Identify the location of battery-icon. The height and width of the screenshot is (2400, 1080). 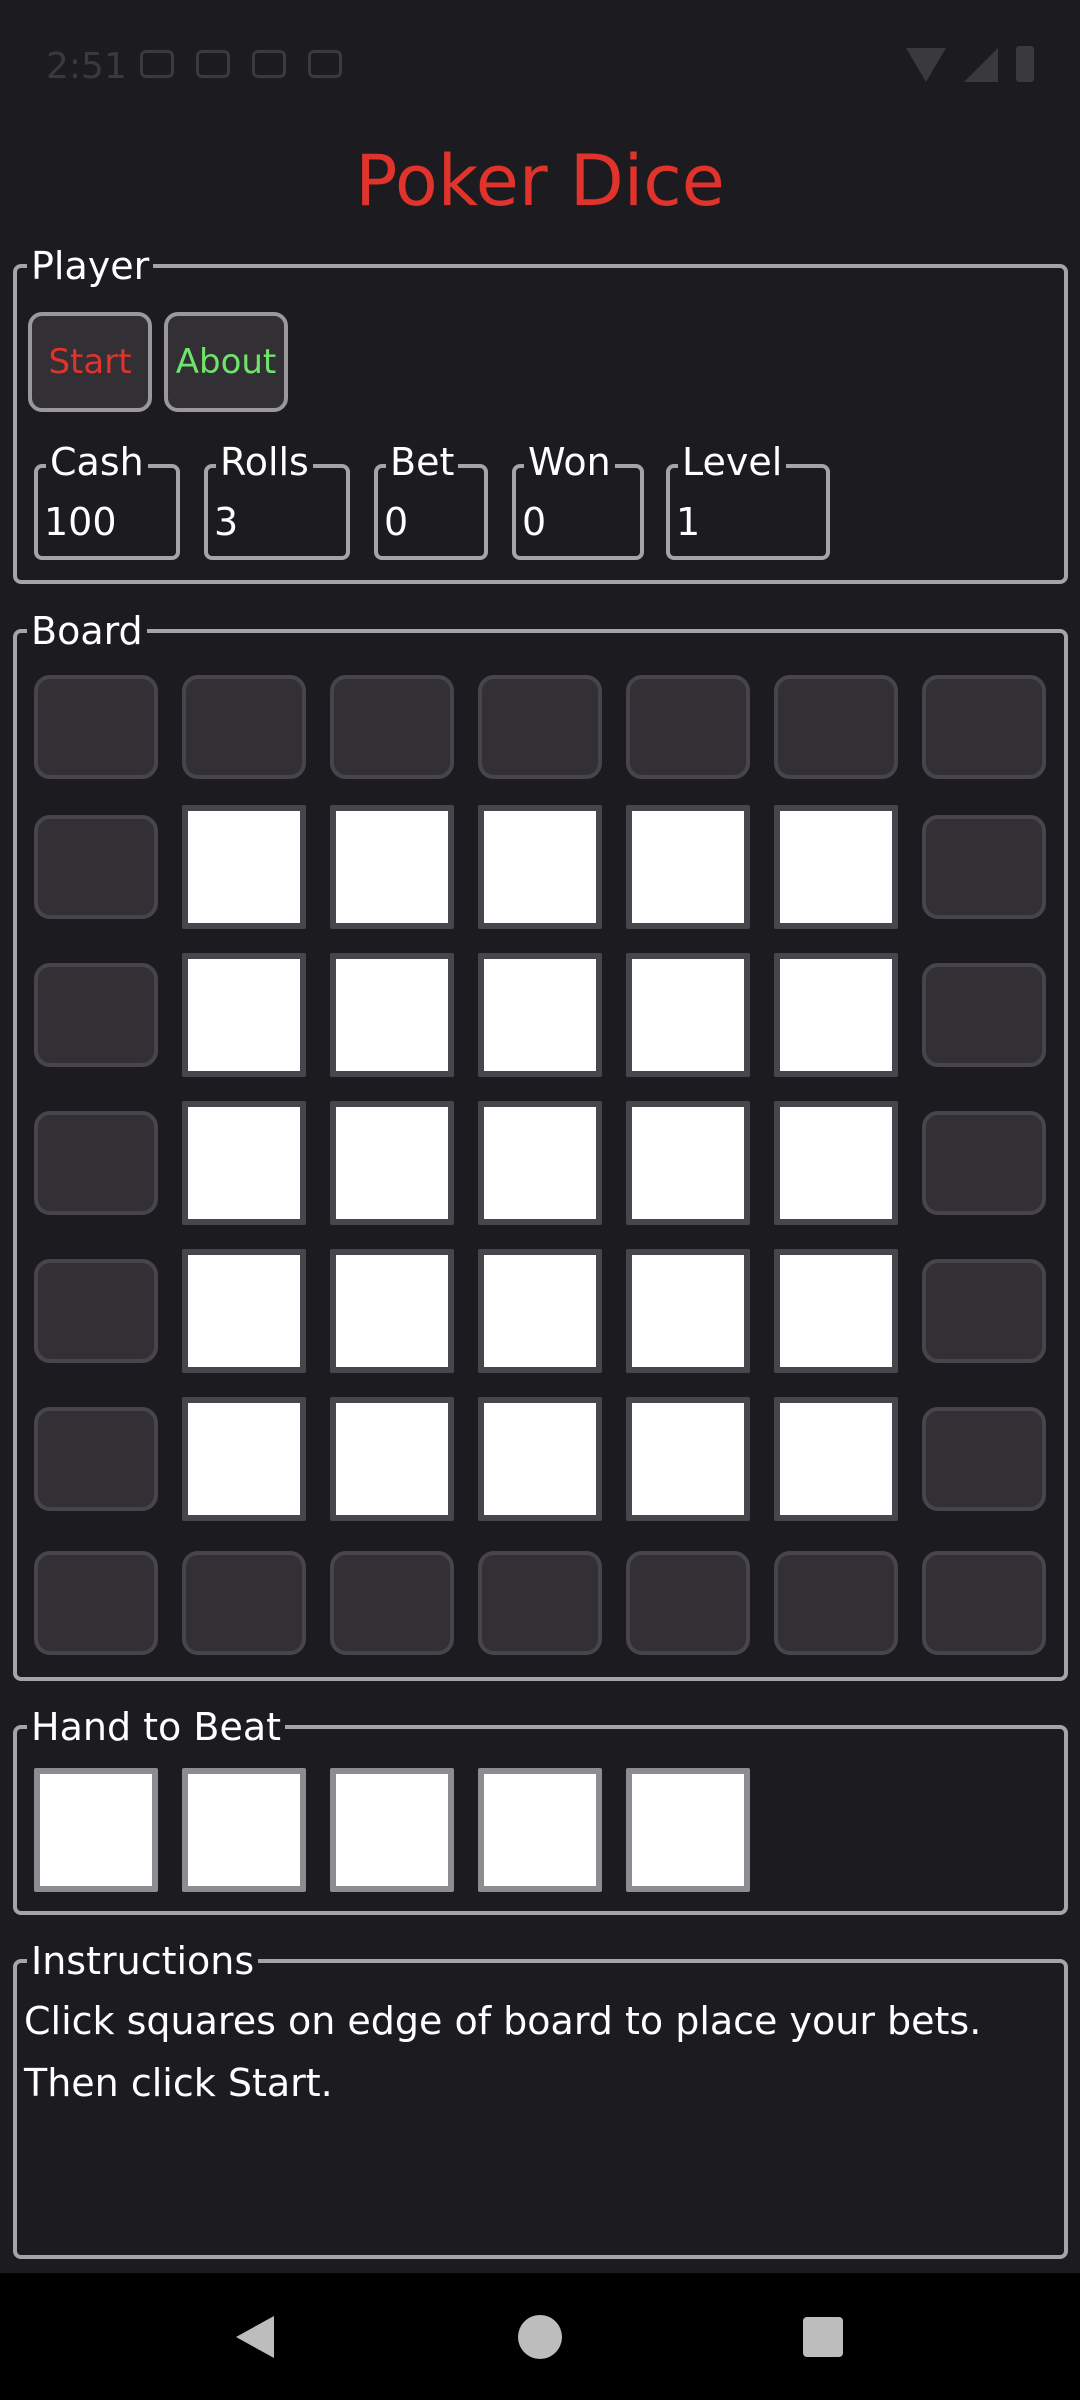
(1025, 64).